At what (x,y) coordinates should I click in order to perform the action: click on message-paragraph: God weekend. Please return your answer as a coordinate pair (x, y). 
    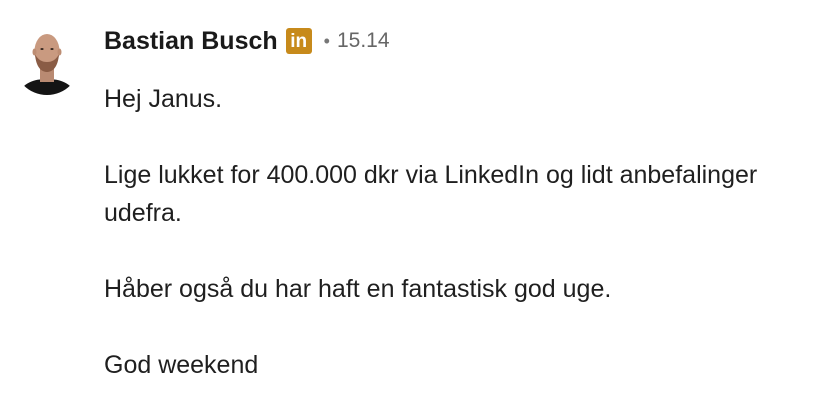
    Looking at the image, I should click on (181, 365).